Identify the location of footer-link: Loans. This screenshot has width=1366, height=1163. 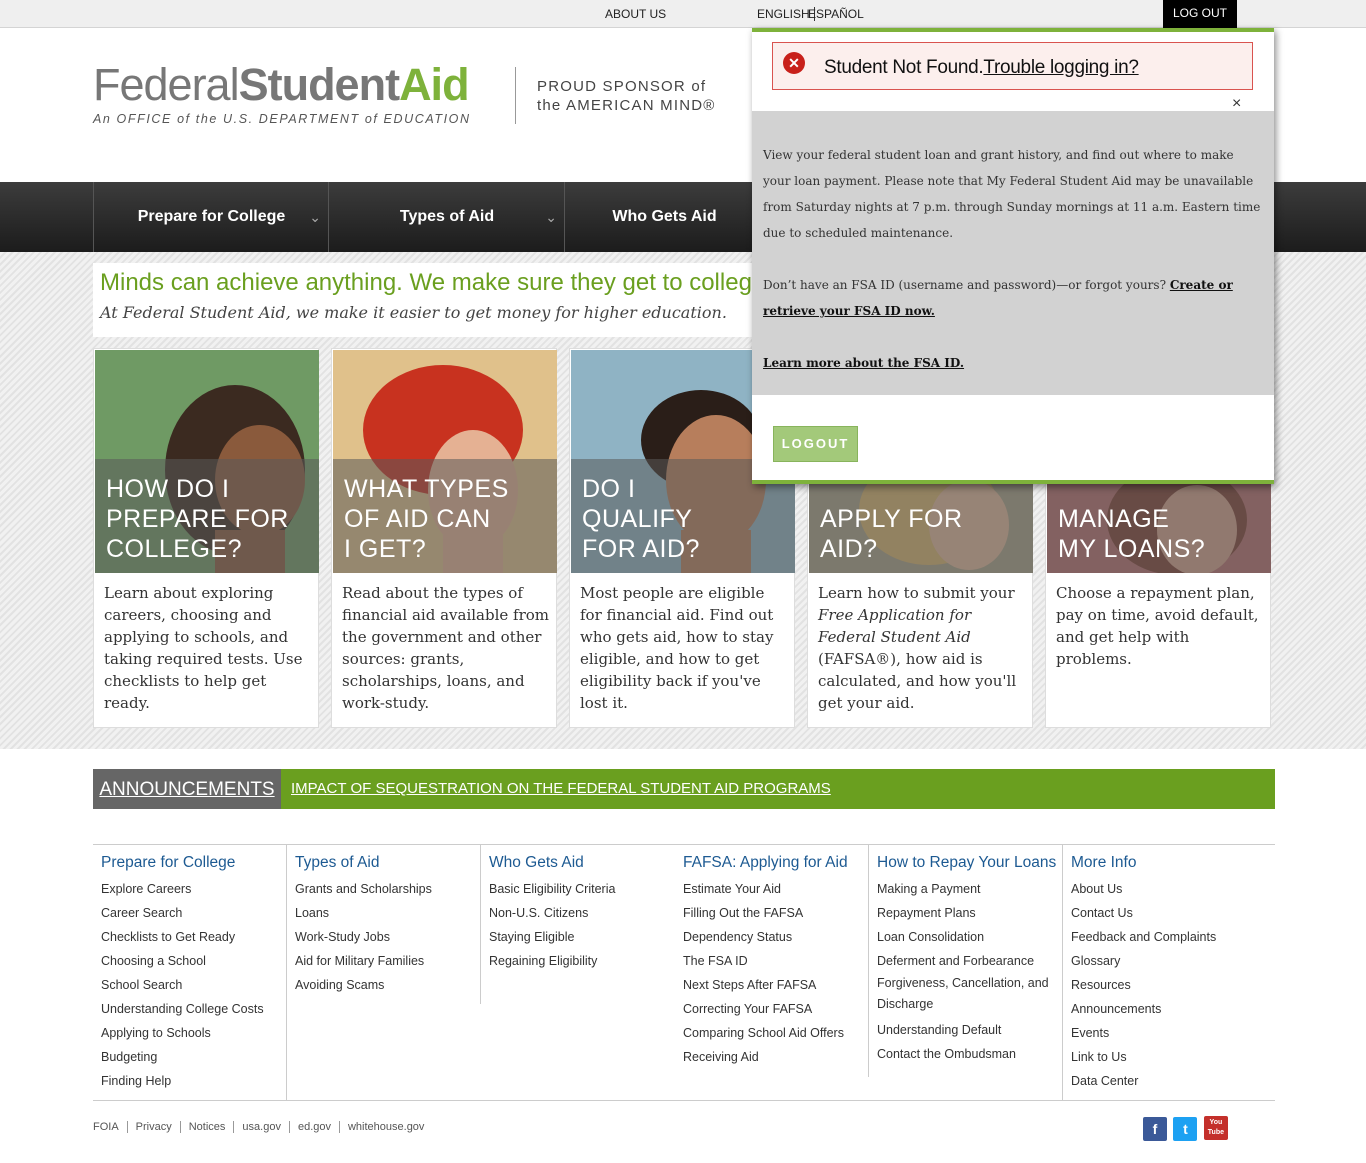
(387, 913).